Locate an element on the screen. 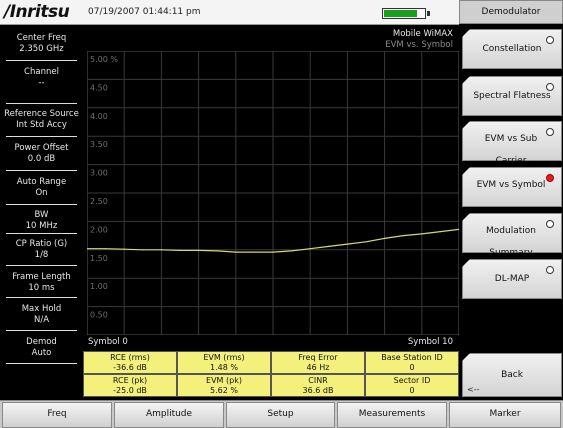 The width and height of the screenshot is (563, 428). param-channel: Channel -- is located at coordinates (41, 77).